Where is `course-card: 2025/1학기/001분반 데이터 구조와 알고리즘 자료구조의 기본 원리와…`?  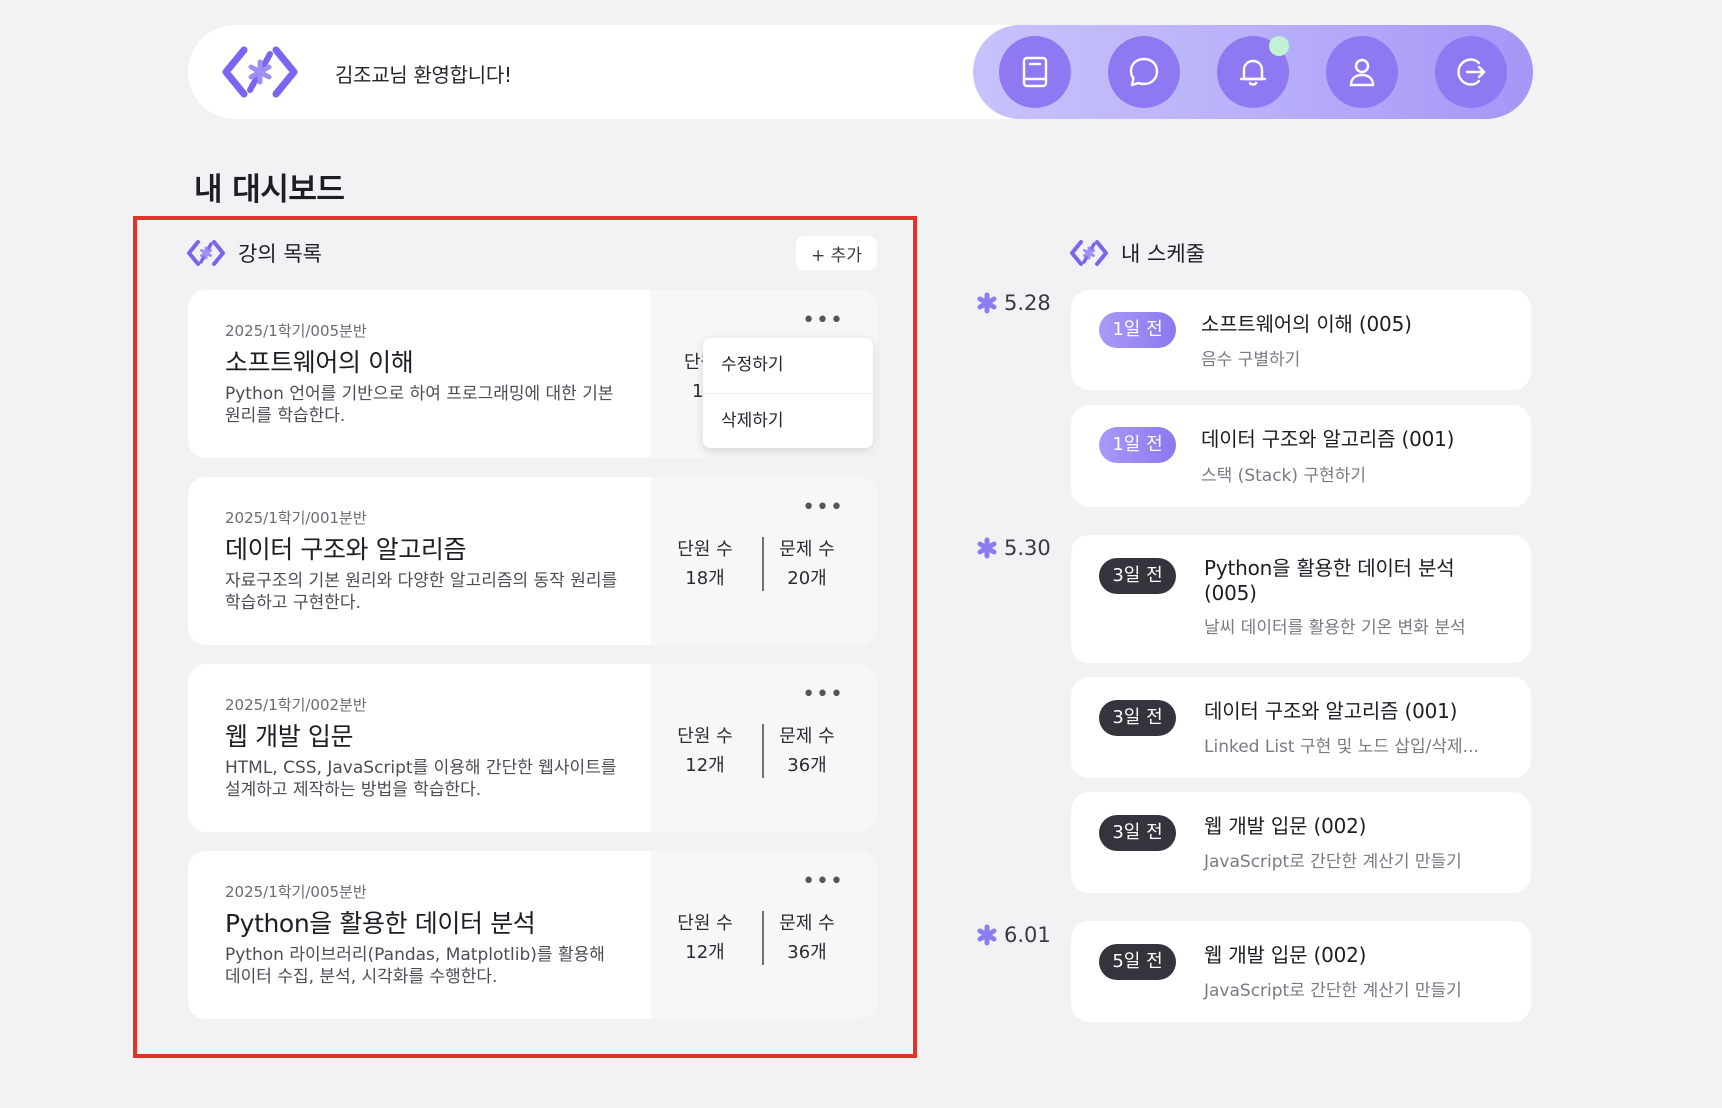 course-card: 2025/1학기/001분반 데이터 구조와 알고리즘 자료구조의 기본 원리와… is located at coordinates (532, 561).